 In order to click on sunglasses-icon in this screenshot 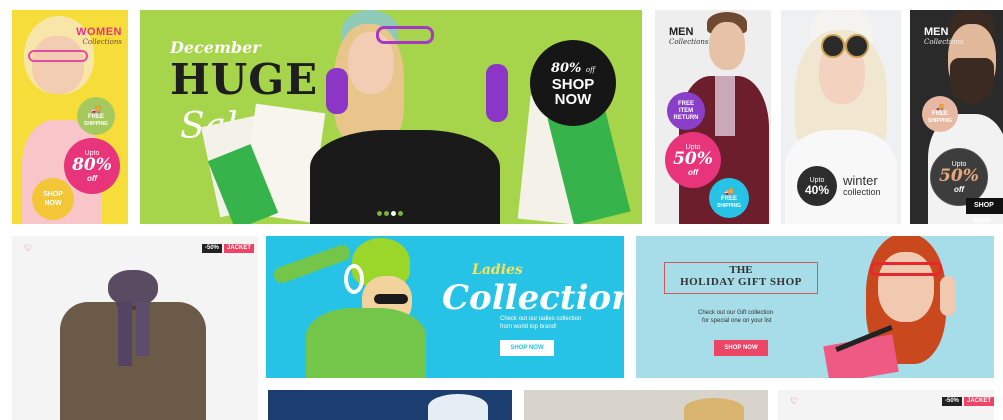, I will do `click(833, 46)`.